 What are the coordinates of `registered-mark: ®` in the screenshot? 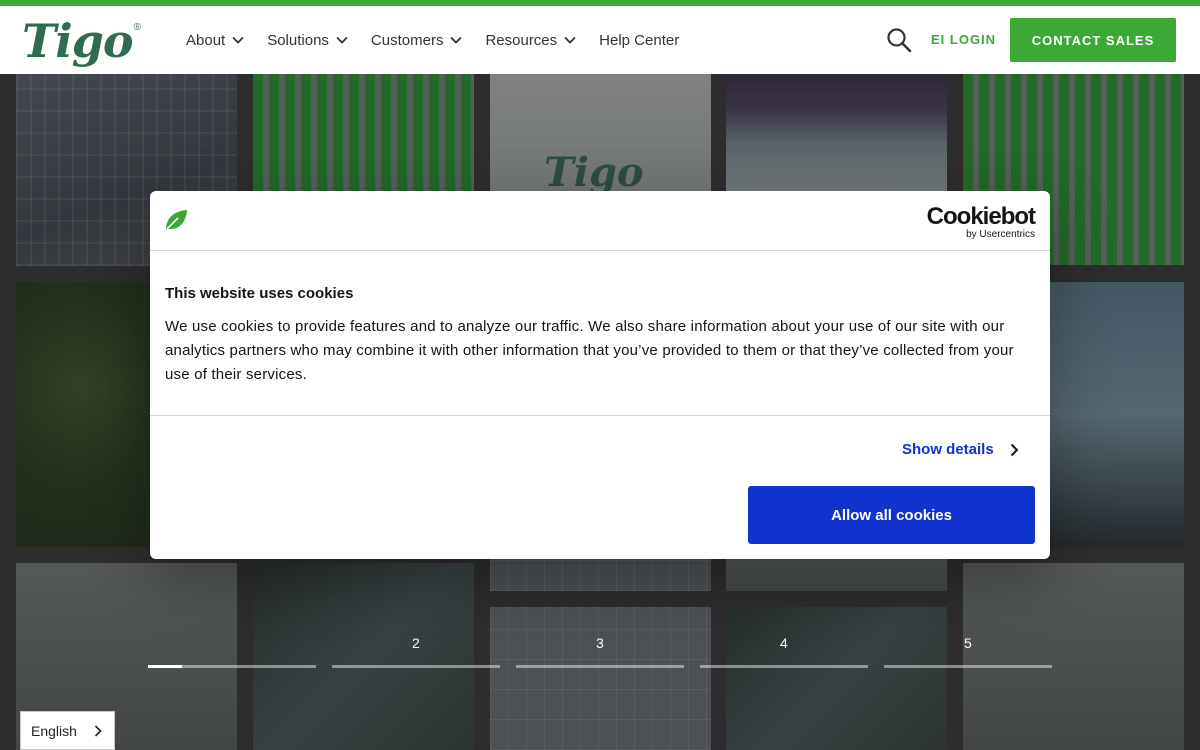 It's located at (137, 27).